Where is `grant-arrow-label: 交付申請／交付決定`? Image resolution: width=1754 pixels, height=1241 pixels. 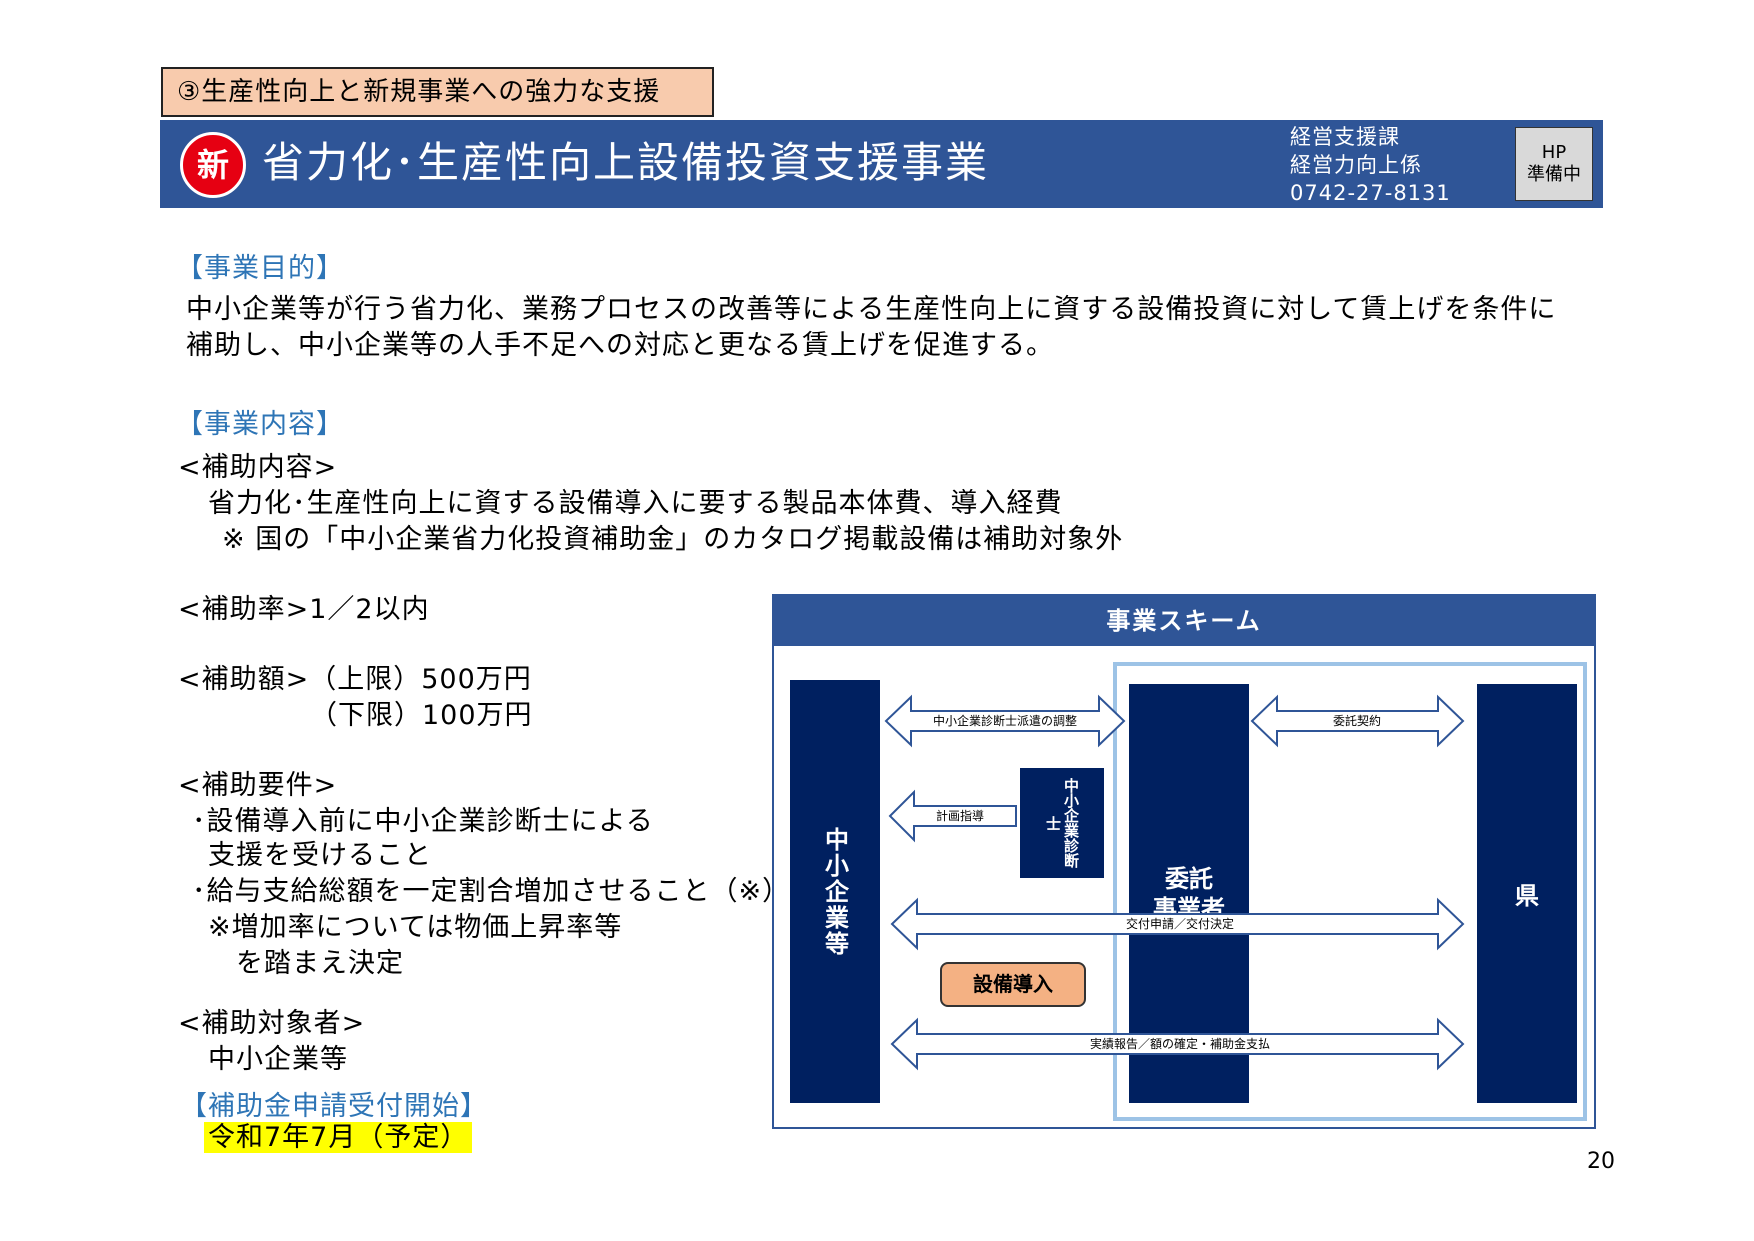 grant-arrow-label: 交付申請／交付決定 is located at coordinates (1180, 923).